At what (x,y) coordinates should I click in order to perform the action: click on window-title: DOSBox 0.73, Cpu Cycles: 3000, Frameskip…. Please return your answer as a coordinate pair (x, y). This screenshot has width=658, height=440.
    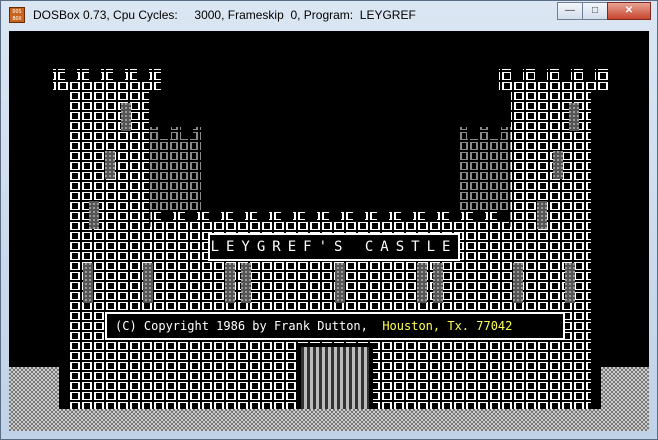
    Looking at the image, I should click on (224, 15).